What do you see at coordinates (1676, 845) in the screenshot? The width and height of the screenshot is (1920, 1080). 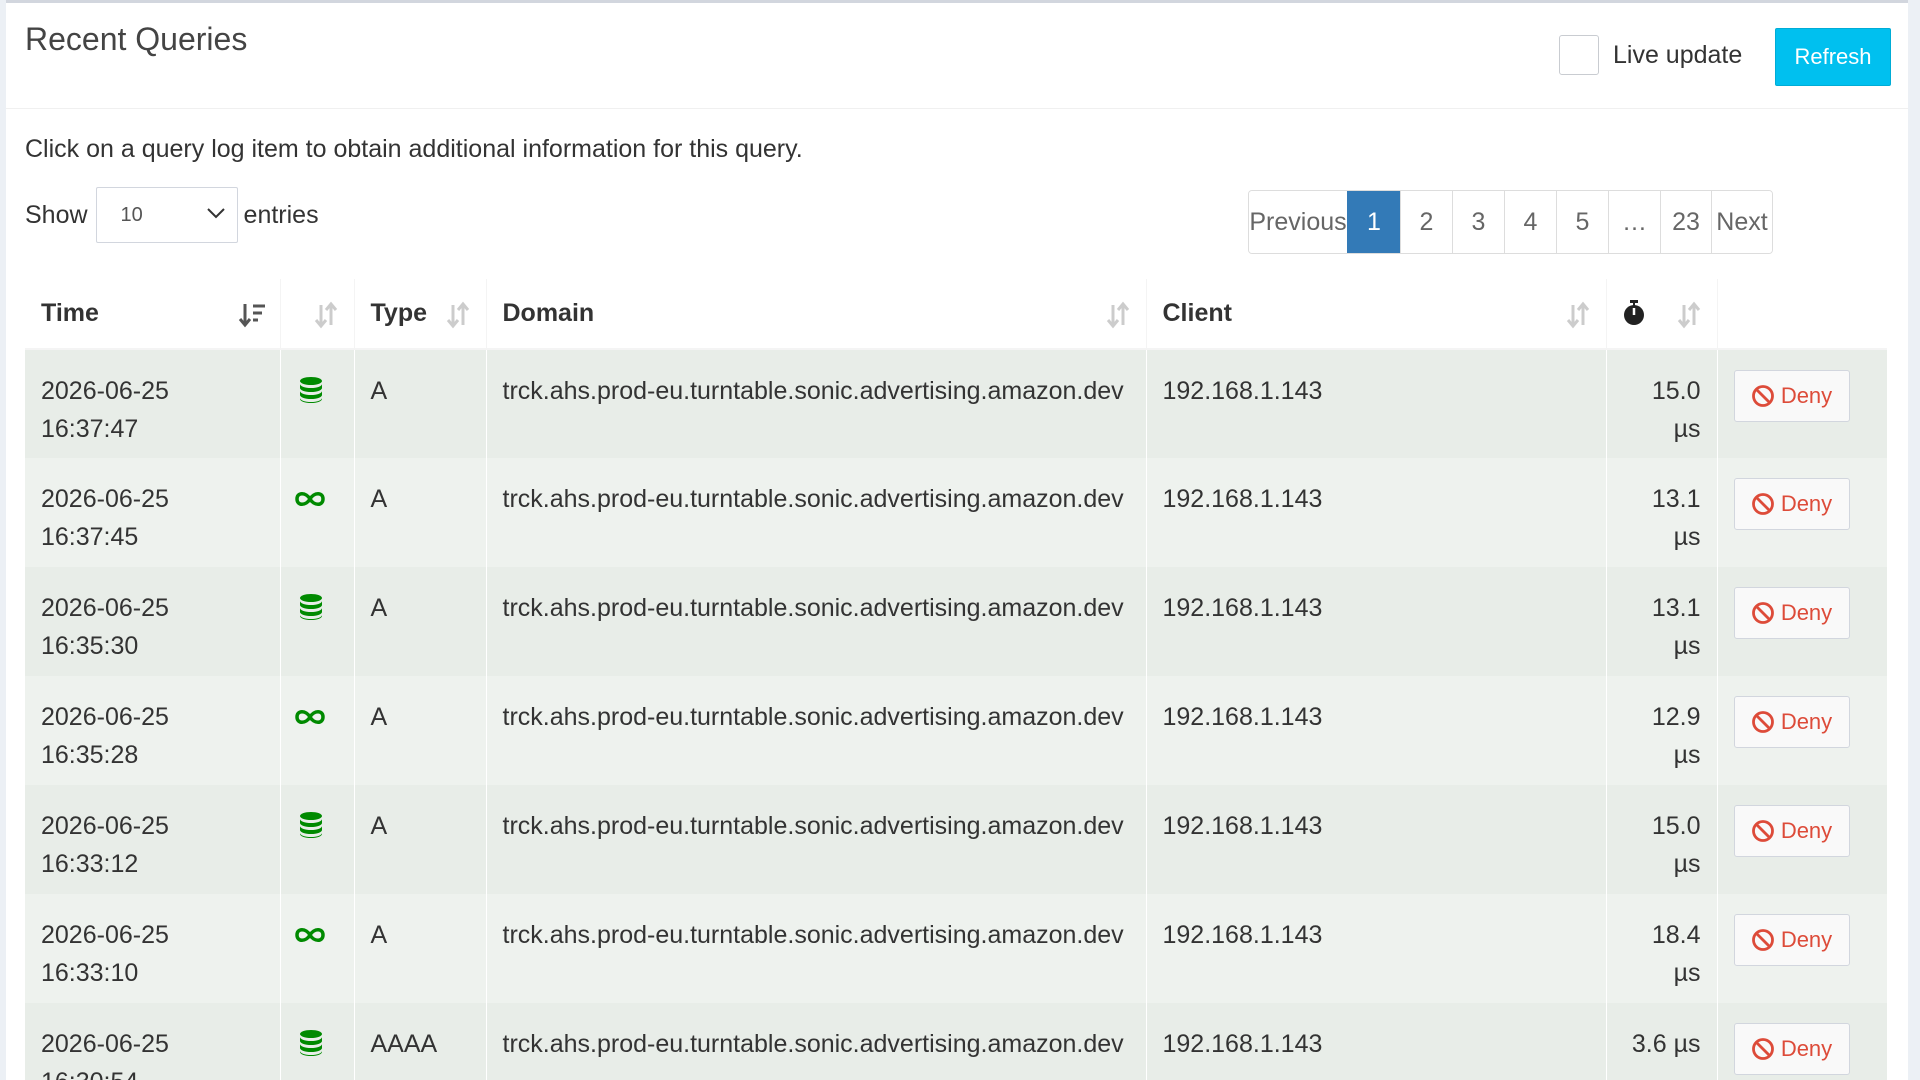 I see `duration-value: 15.0 µs` at bounding box center [1676, 845].